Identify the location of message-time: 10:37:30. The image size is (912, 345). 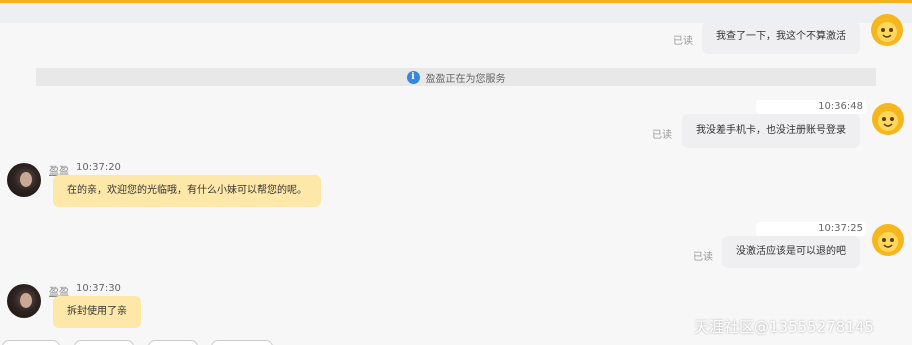
(98, 288).